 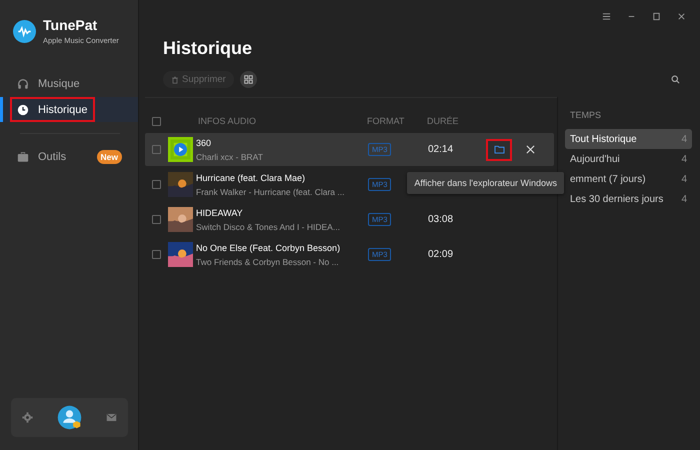 I want to click on clock-icon, so click(x=23, y=110).